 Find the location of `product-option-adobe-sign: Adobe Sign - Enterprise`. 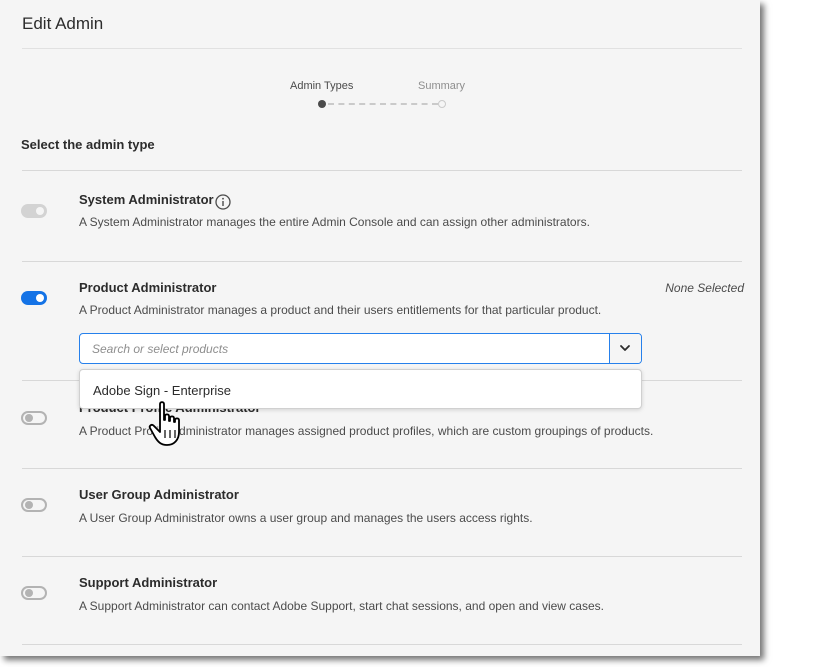

product-option-adobe-sign: Adobe Sign - Enterprise is located at coordinates (162, 390).